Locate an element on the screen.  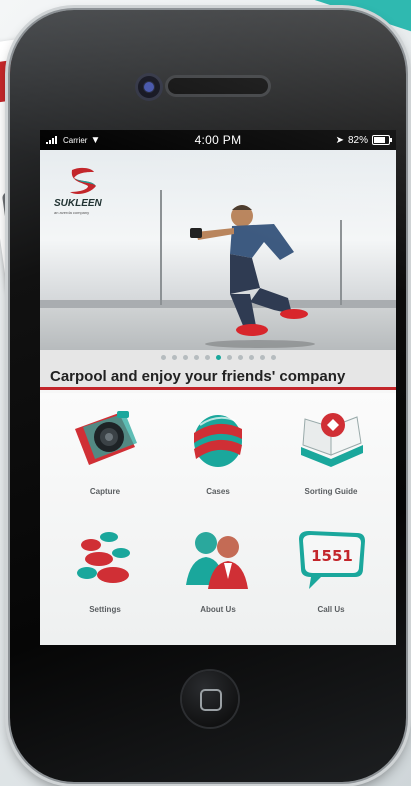
menu-sorting-guide: Sorting Guide is located at coordinates (331, 457).